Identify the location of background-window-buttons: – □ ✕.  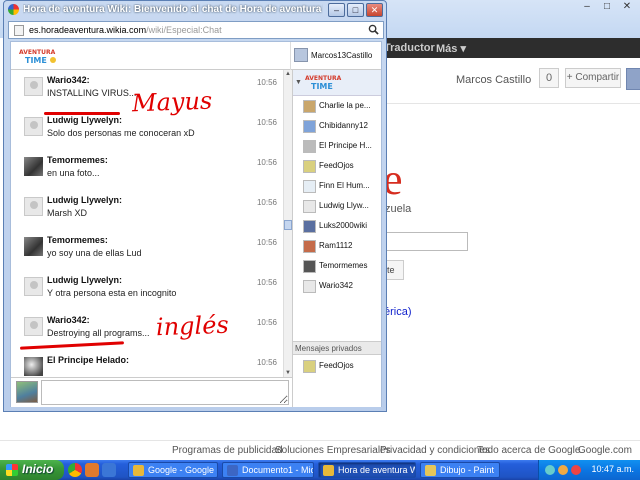
(606, 7).